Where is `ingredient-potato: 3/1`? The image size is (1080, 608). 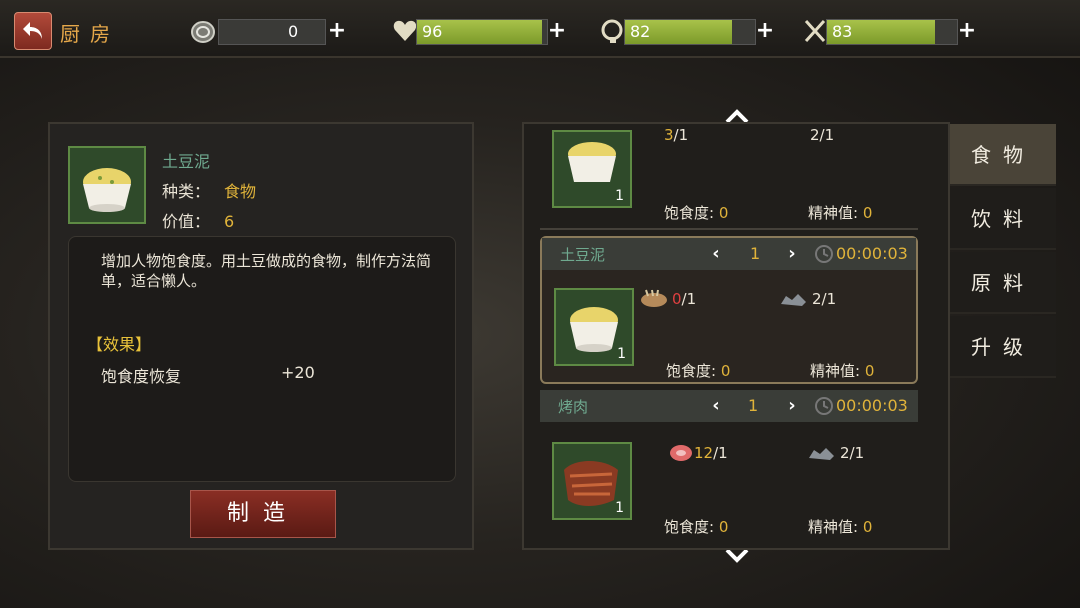
ingredient-potato: 3/1 is located at coordinates (676, 135).